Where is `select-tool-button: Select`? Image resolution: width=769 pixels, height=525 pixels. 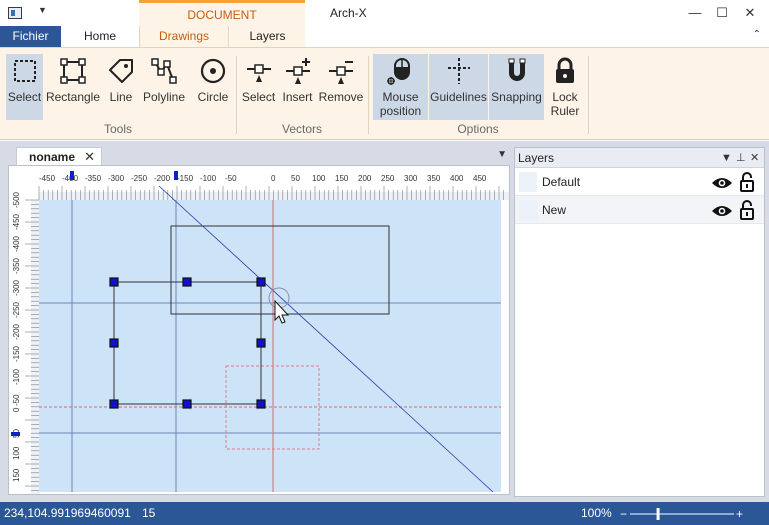
select-tool-button: Select is located at coordinates (24, 87).